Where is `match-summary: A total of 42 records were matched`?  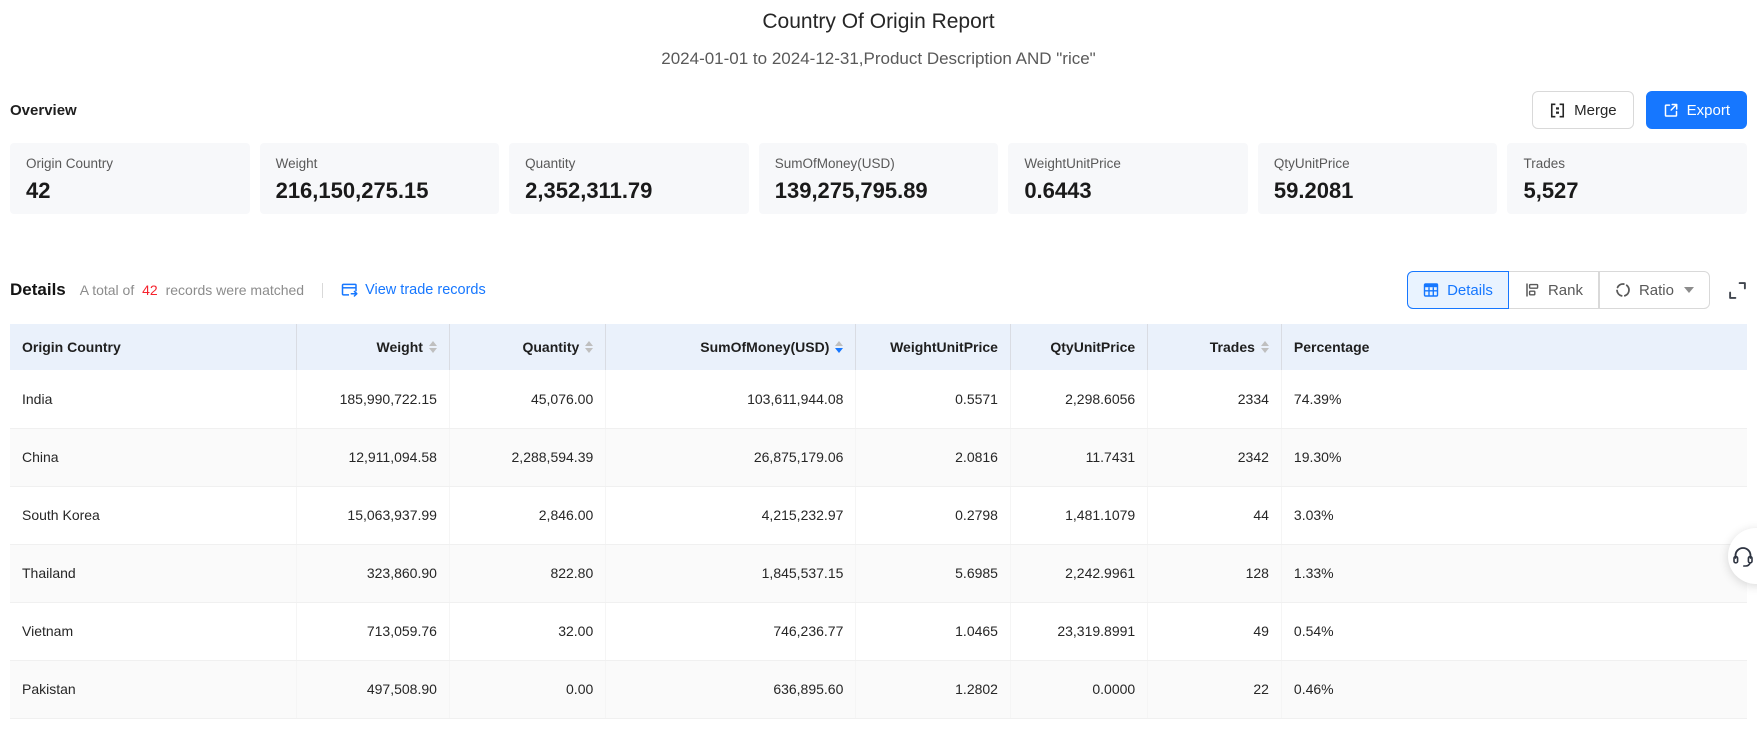
match-summary: A total of 42 records were matched is located at coordinates (192, 290).